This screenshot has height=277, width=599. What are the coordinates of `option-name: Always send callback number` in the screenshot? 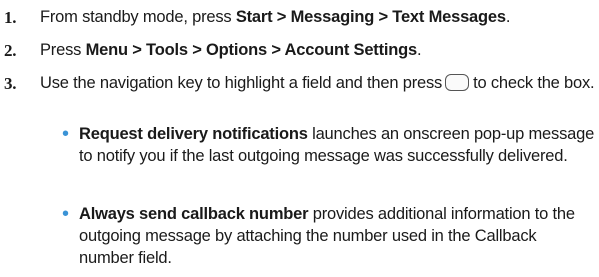 It's located at (194, 214).